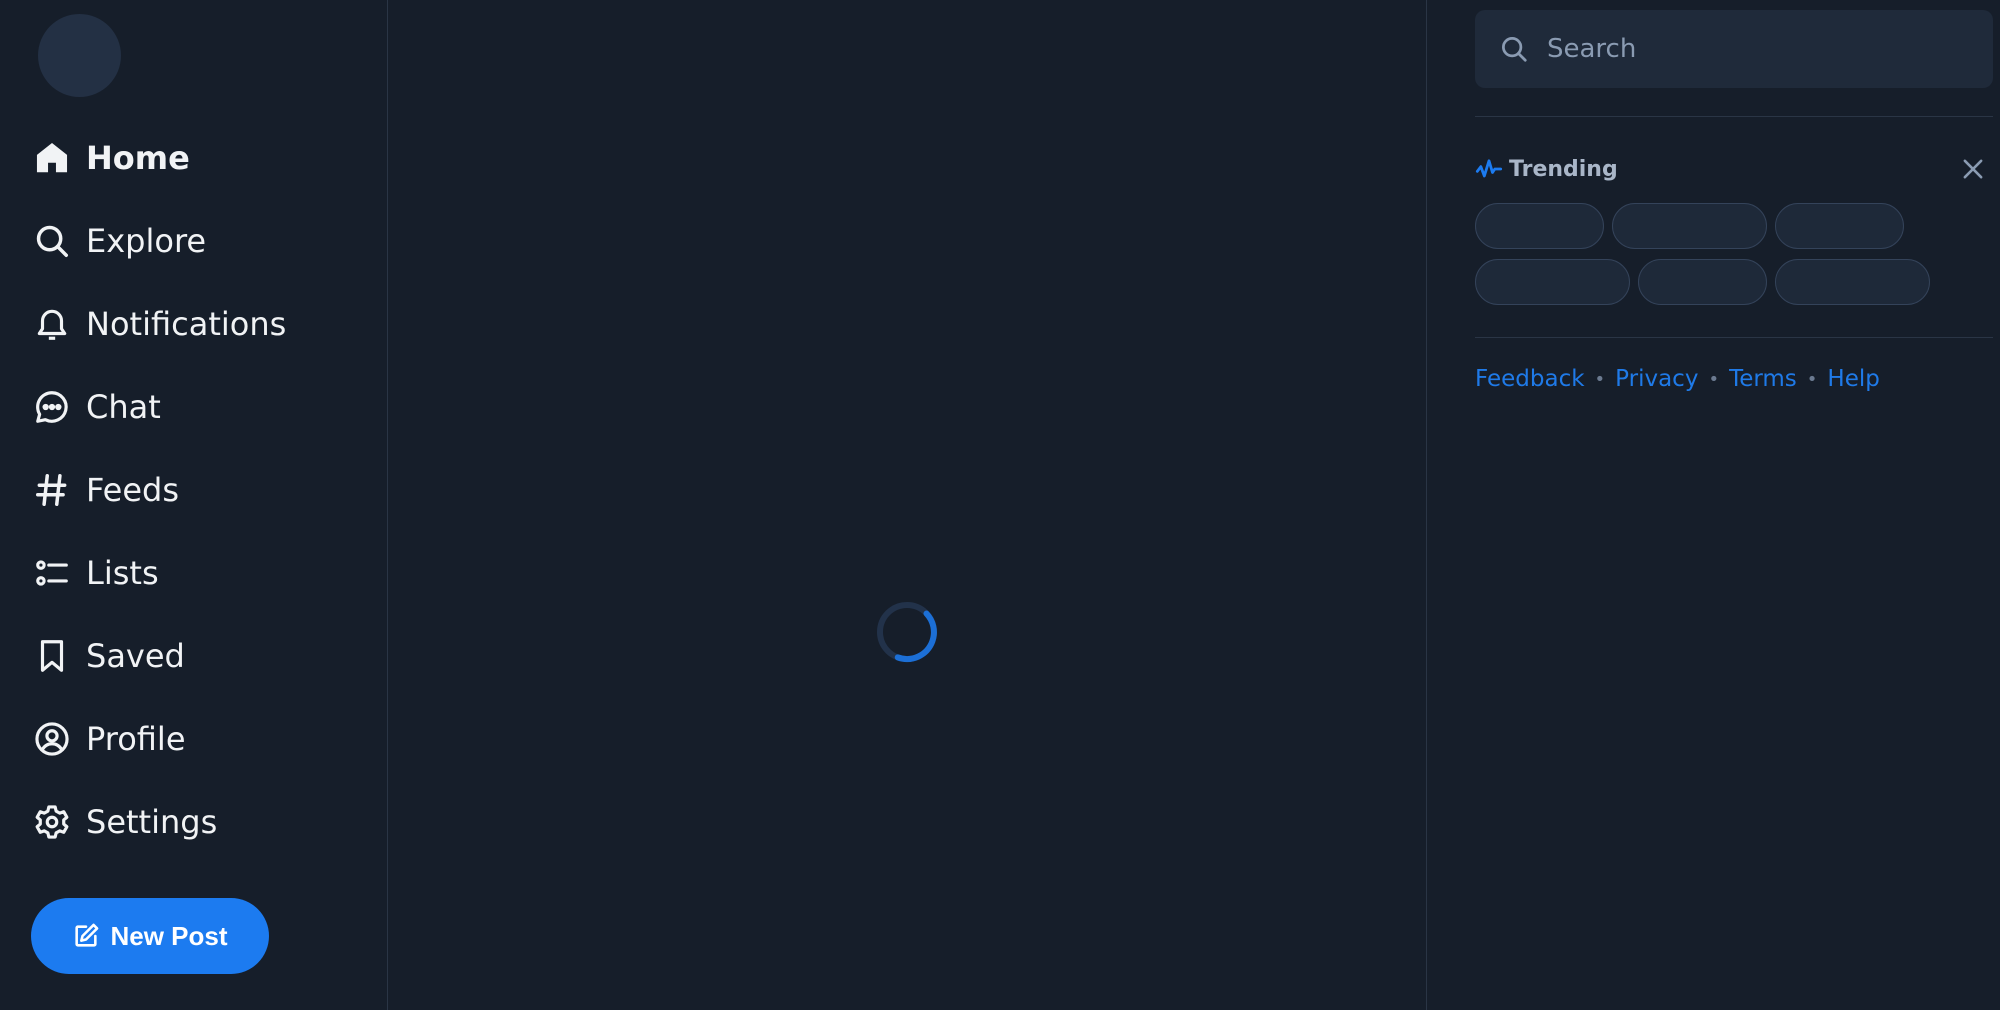 Image resolution: width=2000 pixels, height=1010 pixels. Describe the element at coordinates (123, 406) in the screenshot. I see `sidebar-item-label: Chat` at that location.